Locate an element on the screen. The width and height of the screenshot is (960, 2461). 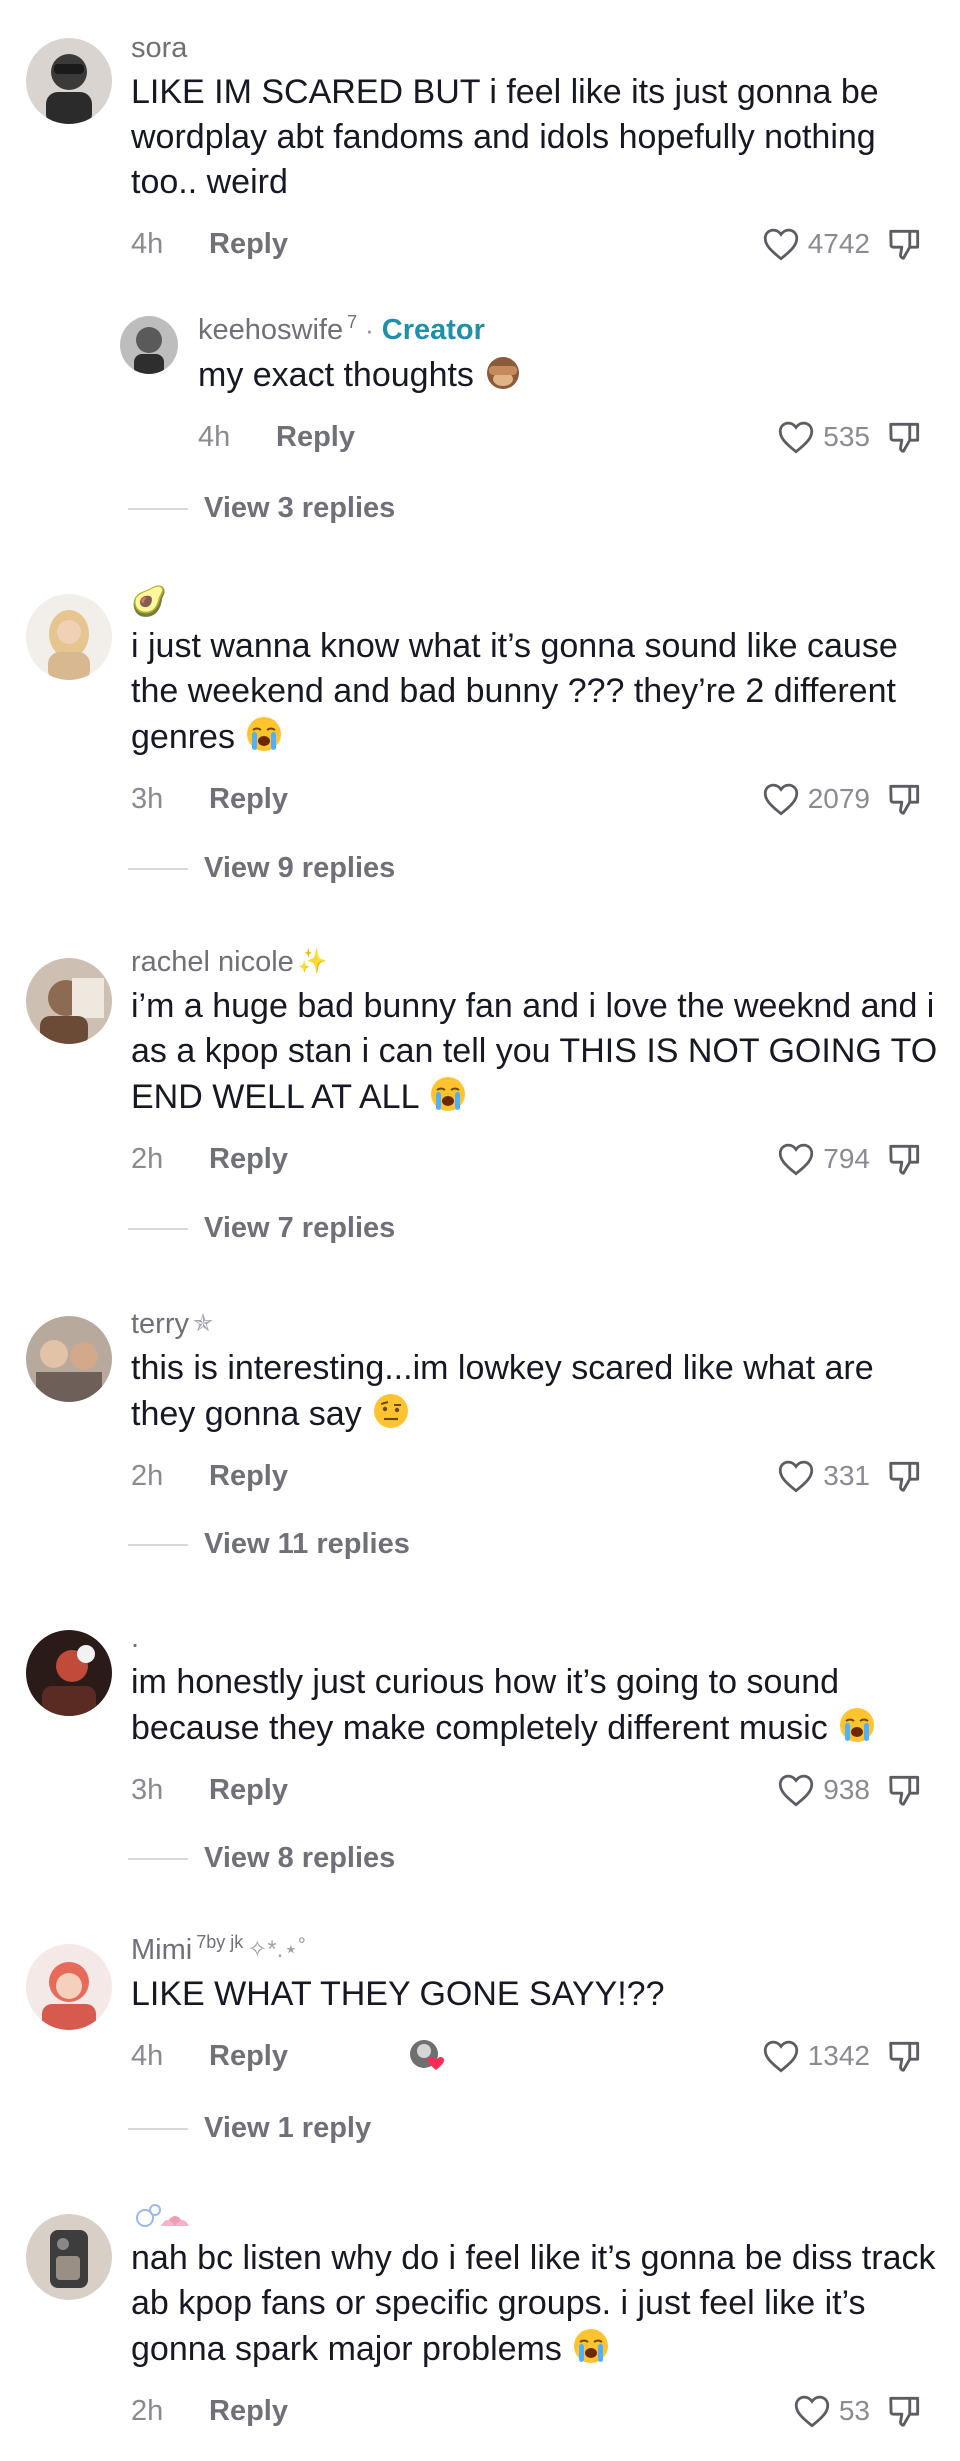
view-replies-button: View 1 reply is located at coordinates (249, 2128).